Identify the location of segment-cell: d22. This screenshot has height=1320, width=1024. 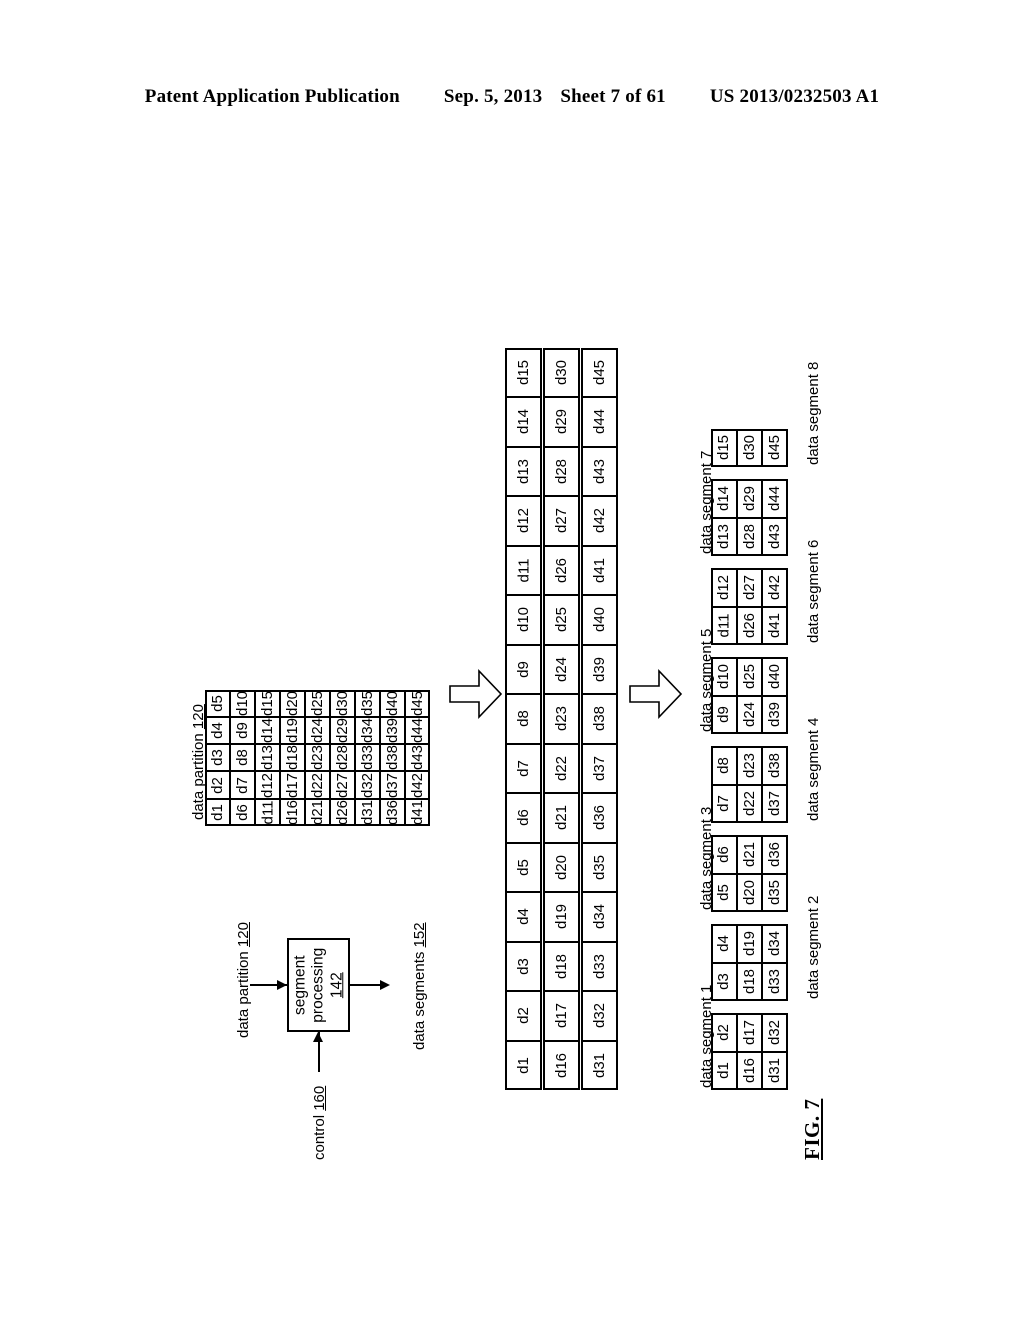
(749, 803).